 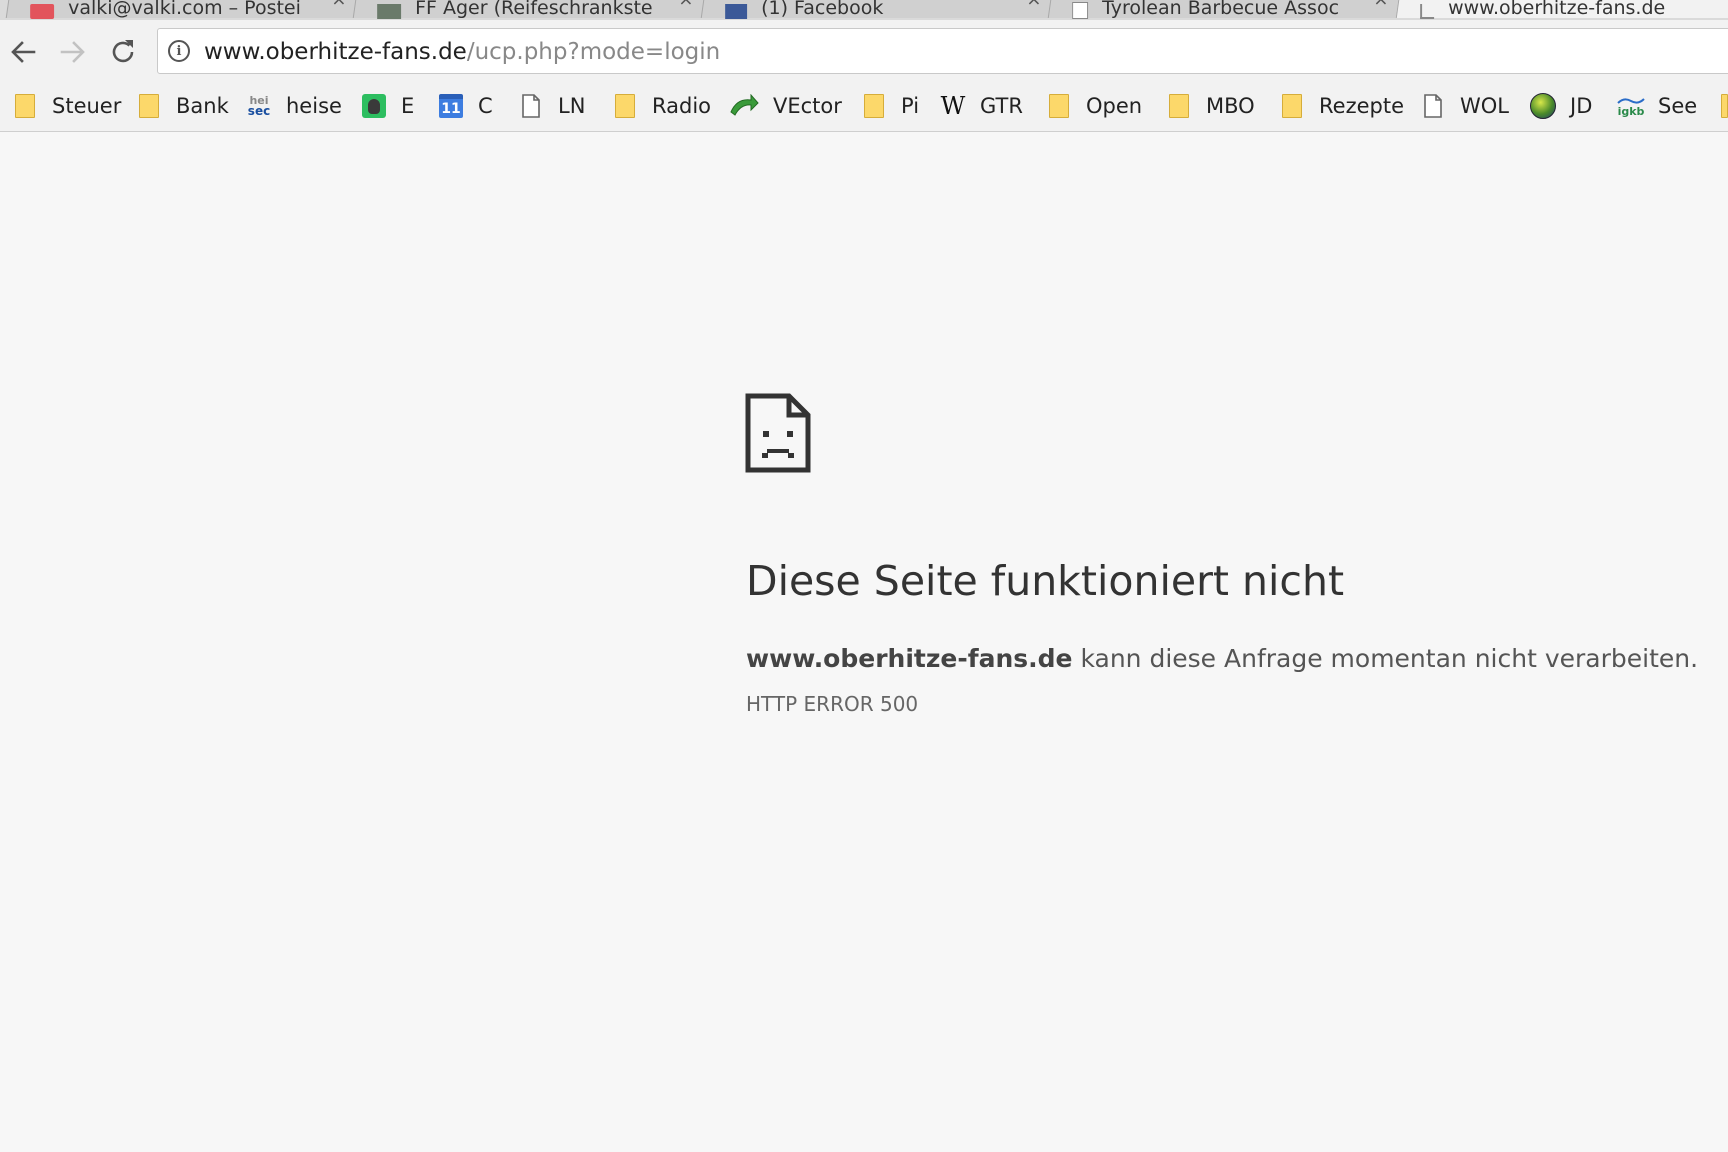 I want to click on address-url: www.oberhitze-fans.de/ucp.php?mode=login, so click(x=462, y=52).